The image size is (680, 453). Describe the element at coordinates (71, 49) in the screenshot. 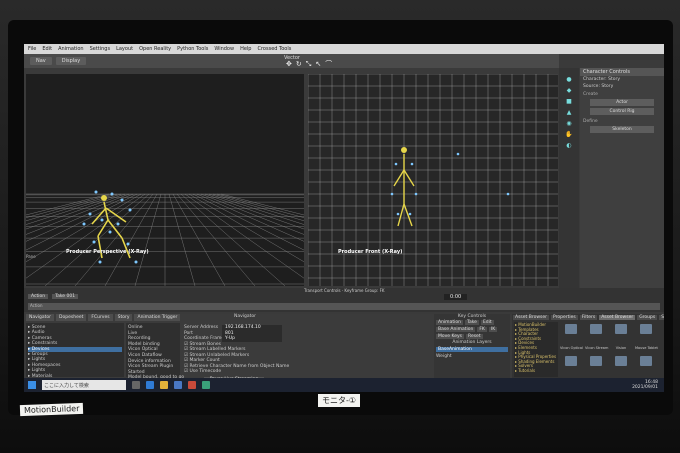

I see `menu-item-2: Animation` at that location.